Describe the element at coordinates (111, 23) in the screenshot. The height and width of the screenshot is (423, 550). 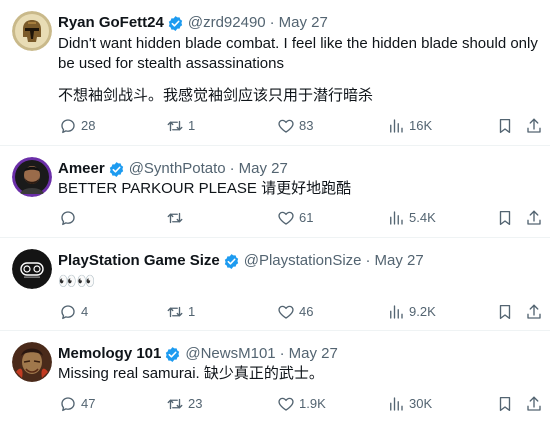
I see `display-name: Ryan GoFett24` at that location.